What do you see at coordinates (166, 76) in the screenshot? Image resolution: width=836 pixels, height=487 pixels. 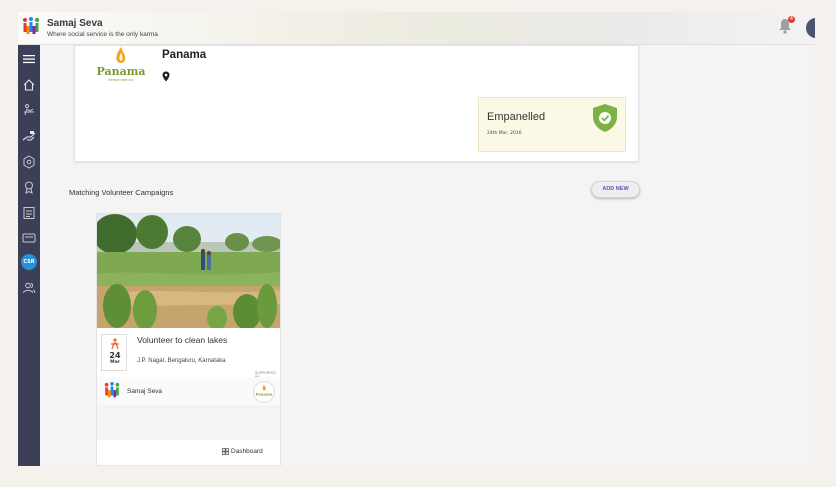 I see `location-pin-icon` at bounding box center [166, 76].